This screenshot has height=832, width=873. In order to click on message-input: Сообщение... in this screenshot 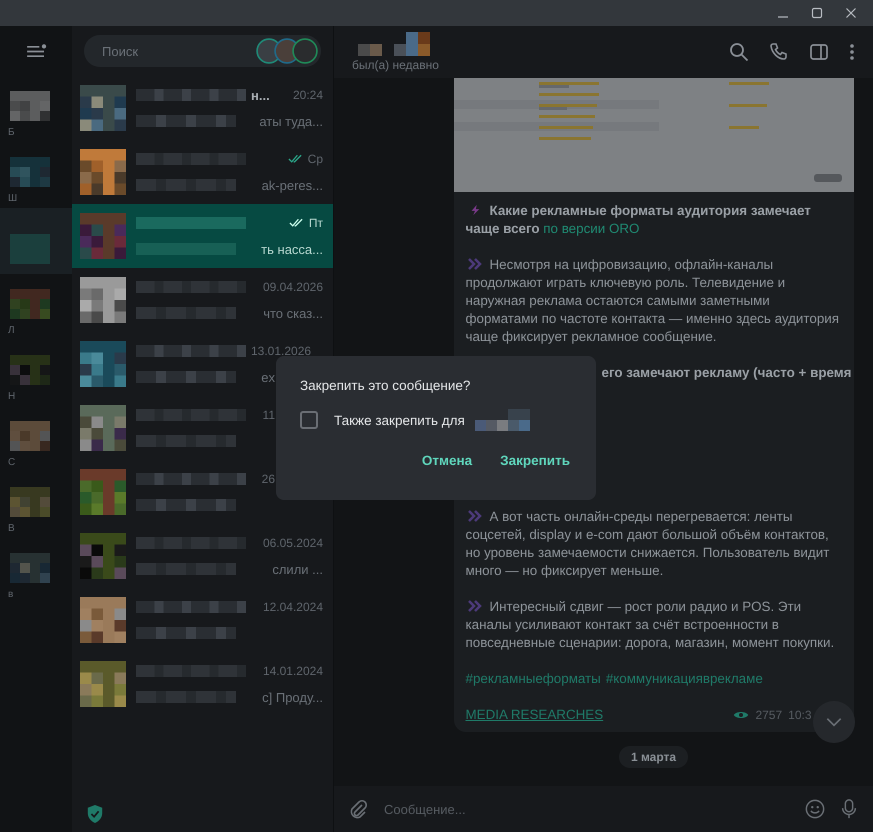, I will do `click(586, 809)`.